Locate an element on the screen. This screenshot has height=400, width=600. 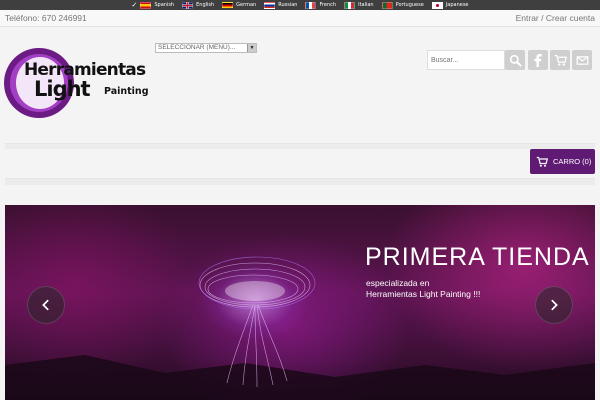
language-spanish: ✓ Spanish is located at coordinates (153, 4).